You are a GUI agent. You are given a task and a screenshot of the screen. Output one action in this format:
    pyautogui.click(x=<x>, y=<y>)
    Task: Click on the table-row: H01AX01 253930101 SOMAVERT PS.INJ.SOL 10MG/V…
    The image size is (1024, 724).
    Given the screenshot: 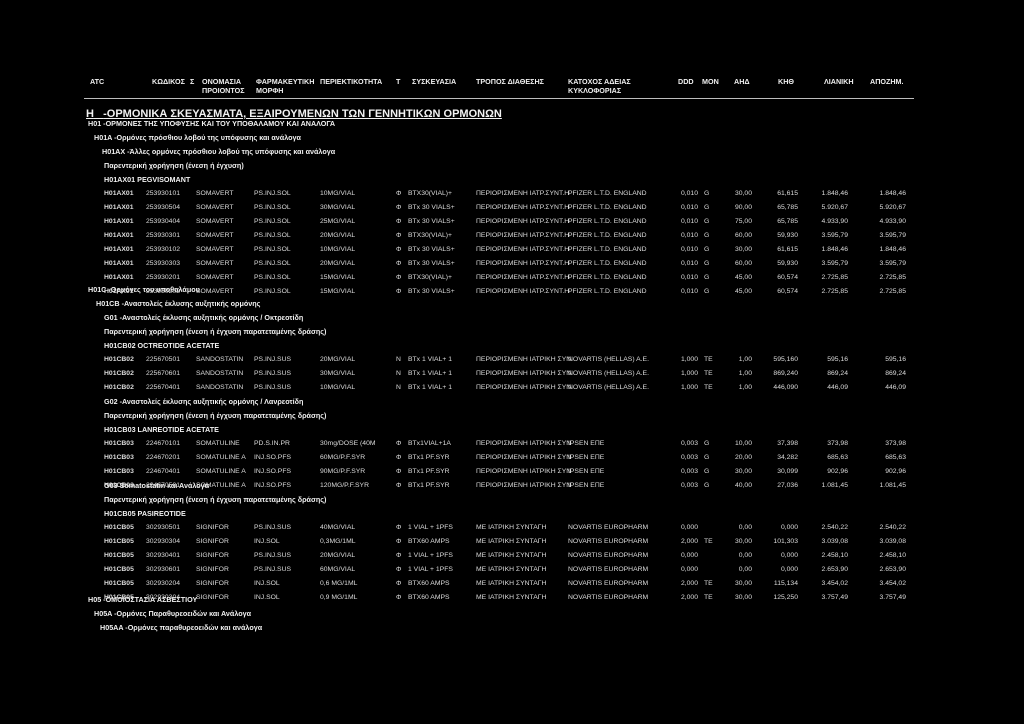 What is the action you would take?
    pyautogui.click(x=512, y=194)
    